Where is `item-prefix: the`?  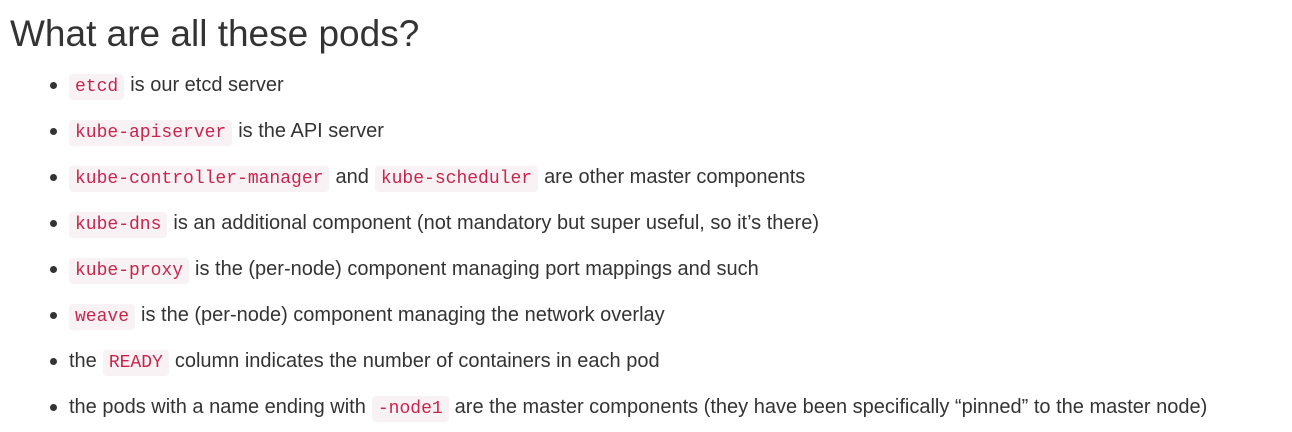
item-prefix: the is located at coordinates (83, 361).